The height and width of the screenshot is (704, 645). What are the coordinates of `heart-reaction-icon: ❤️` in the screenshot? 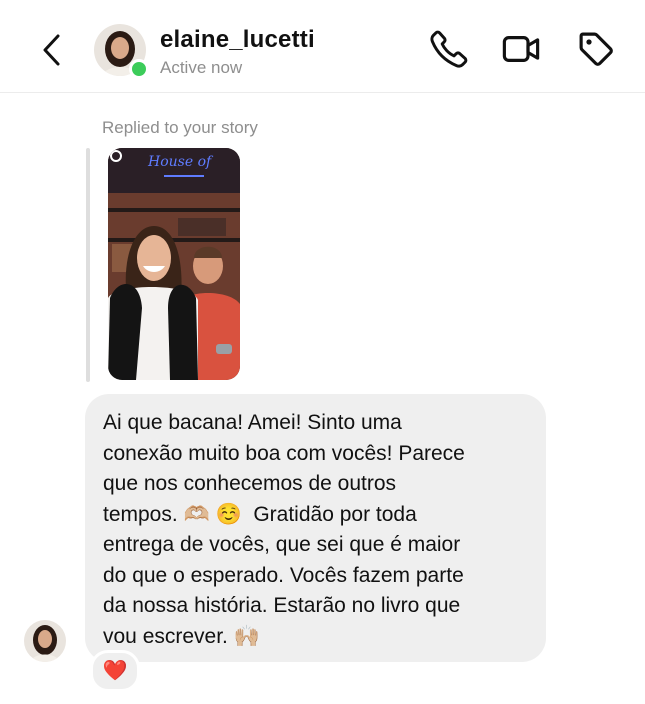 It's located at (115, 671).